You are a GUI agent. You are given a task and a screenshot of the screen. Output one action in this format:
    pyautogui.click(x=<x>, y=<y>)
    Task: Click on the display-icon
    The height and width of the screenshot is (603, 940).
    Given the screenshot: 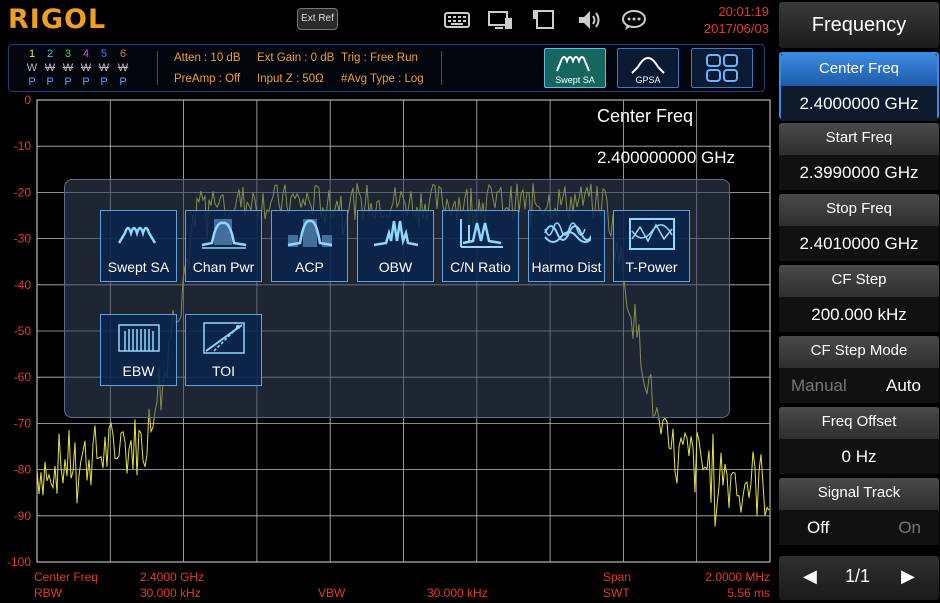 What is the action you would take?
    pyautogui.click(x=500, y=20)
    